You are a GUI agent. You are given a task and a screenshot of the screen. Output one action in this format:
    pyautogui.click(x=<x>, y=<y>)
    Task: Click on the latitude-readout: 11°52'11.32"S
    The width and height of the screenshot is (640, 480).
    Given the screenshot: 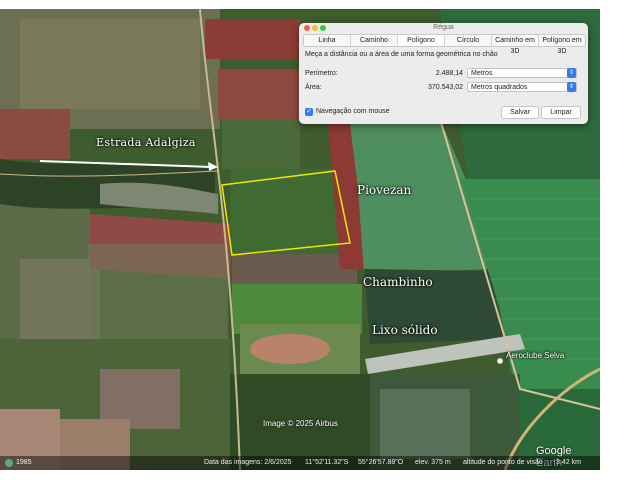 What is the action you would take?
    pyautogui.click(x=327, y=462)
    